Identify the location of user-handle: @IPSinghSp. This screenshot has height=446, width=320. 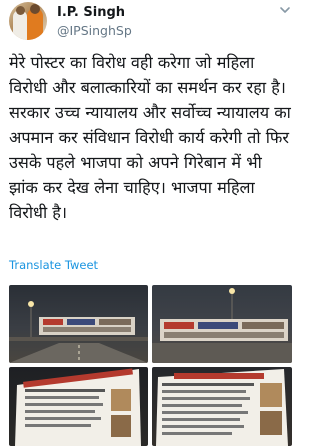
(94, 30).